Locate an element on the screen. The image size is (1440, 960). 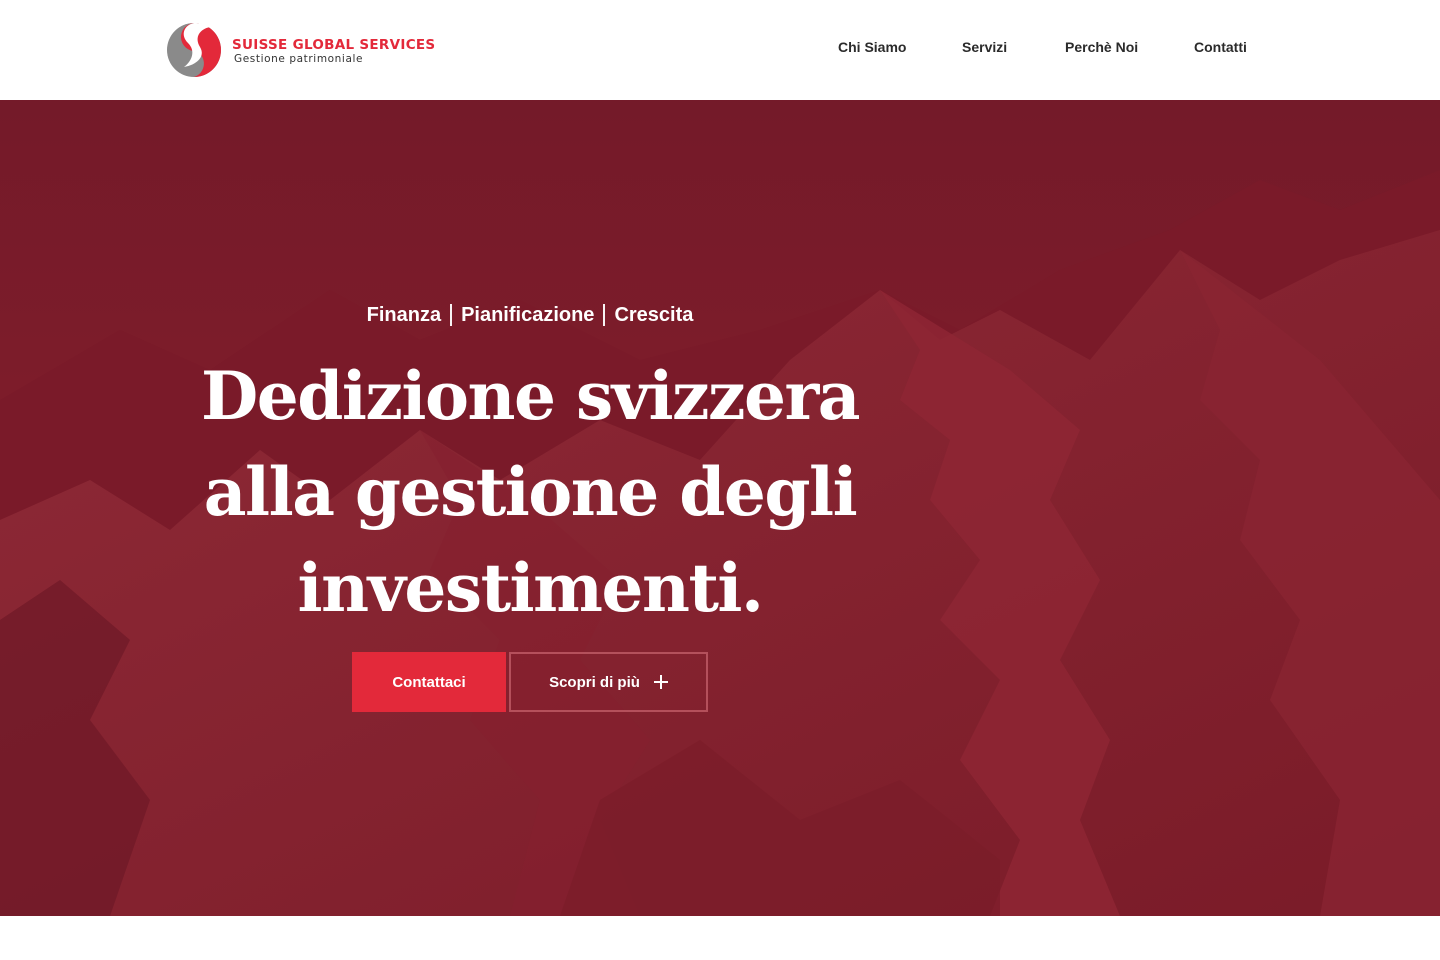
nav-item-contatti: Contatti is located at coordinates (1220, 47).